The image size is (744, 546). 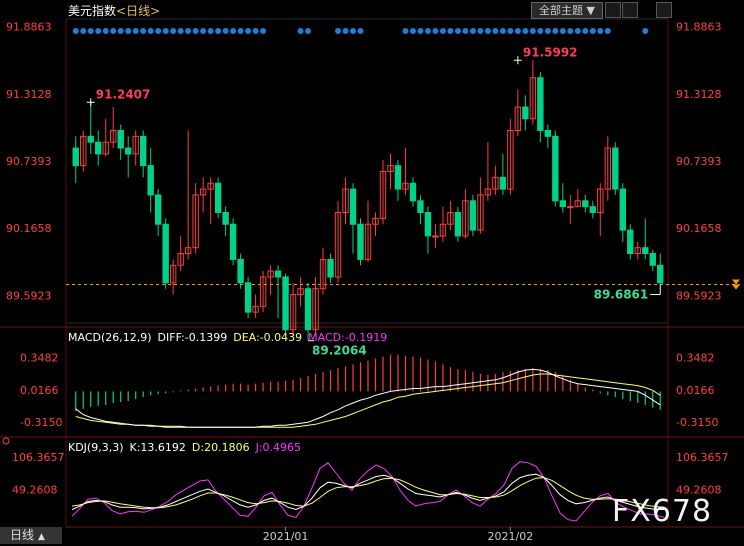 What do you see at coordinates (22, 535) in the screenshot?
I see `tab-daily-label: 日线` at bounding box center [22, 535].